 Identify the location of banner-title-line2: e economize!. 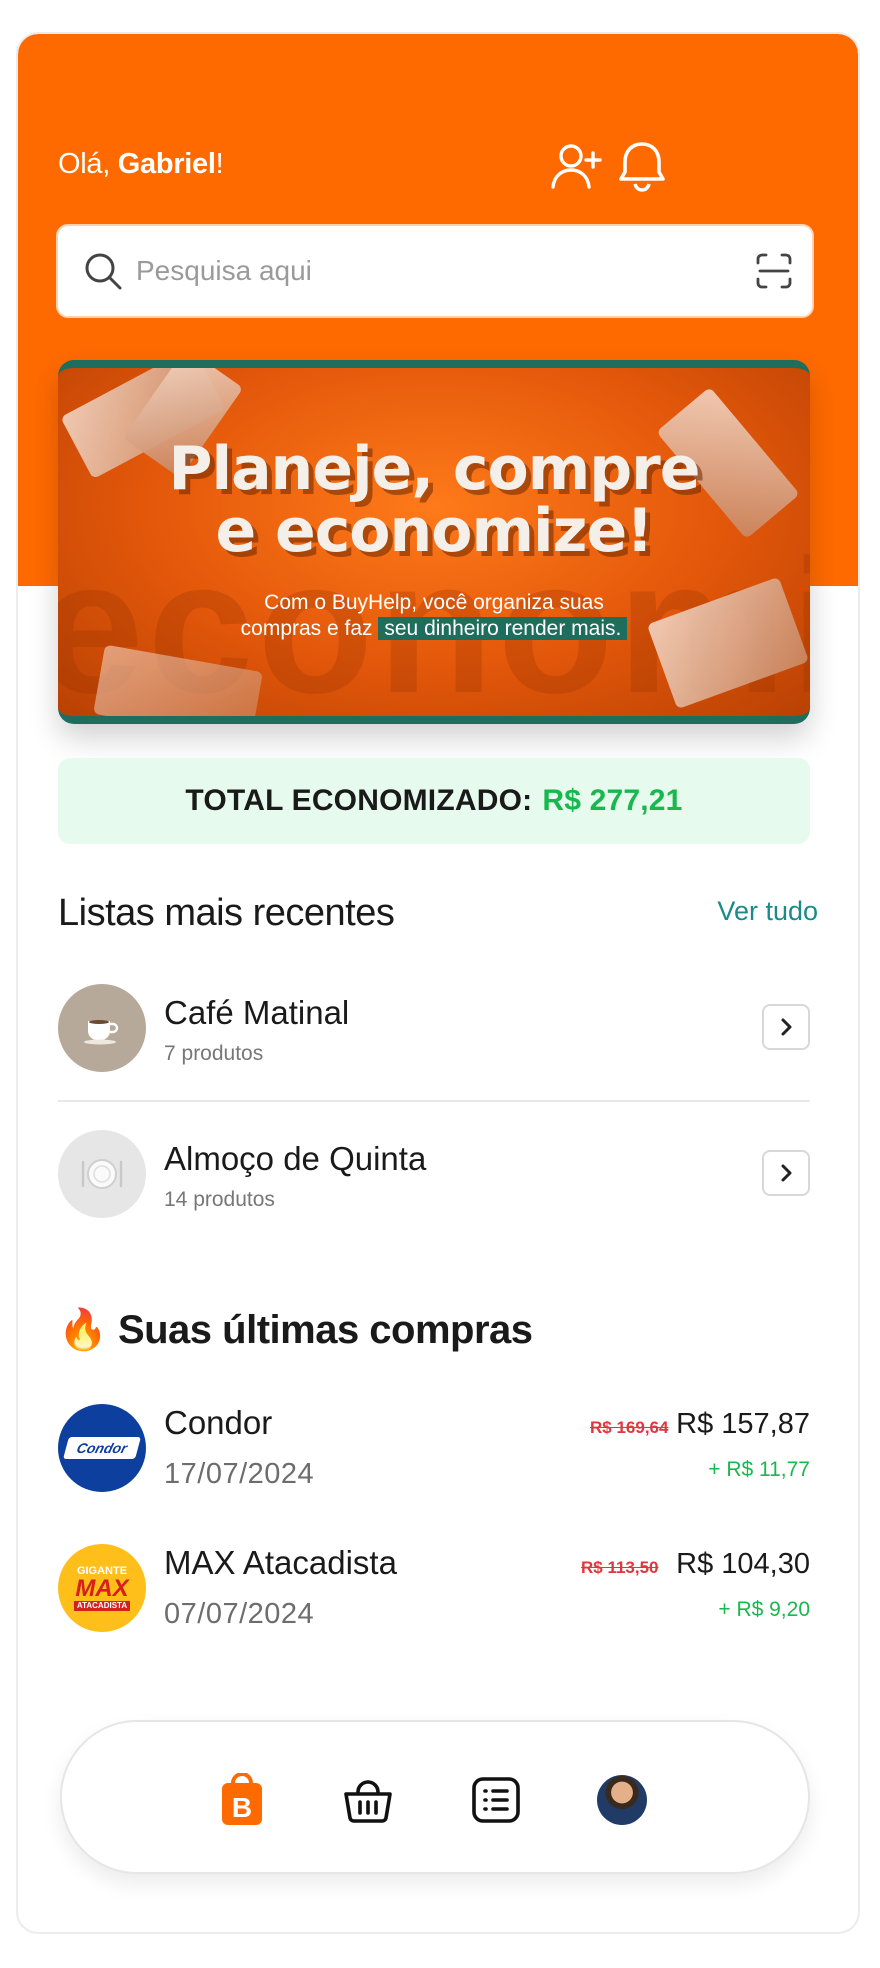
(434, 531).